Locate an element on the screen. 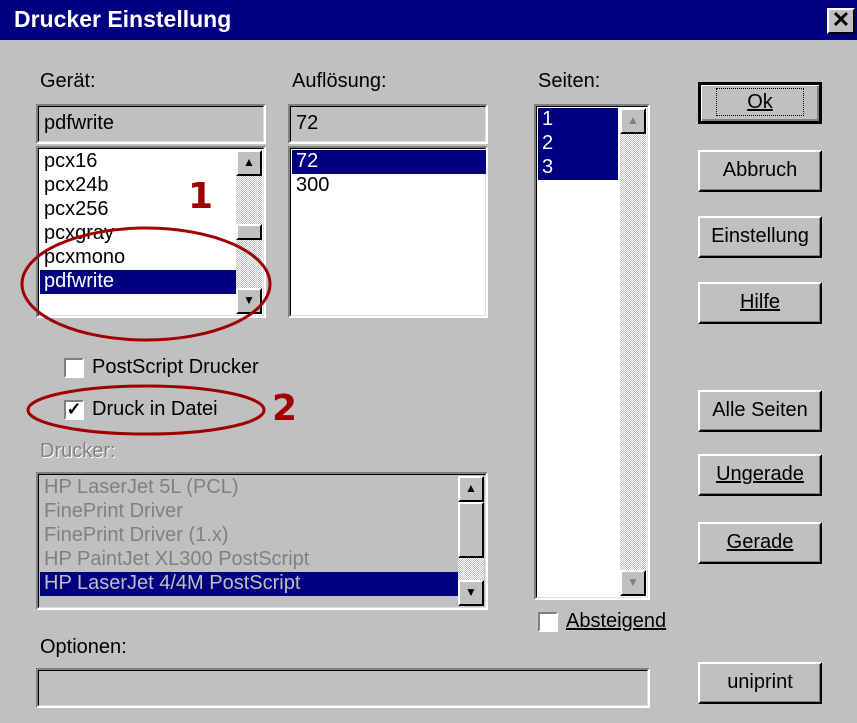 This screenshot has width=857, height=723. printer-label: Drucker: is located at coordinates (78, 451).